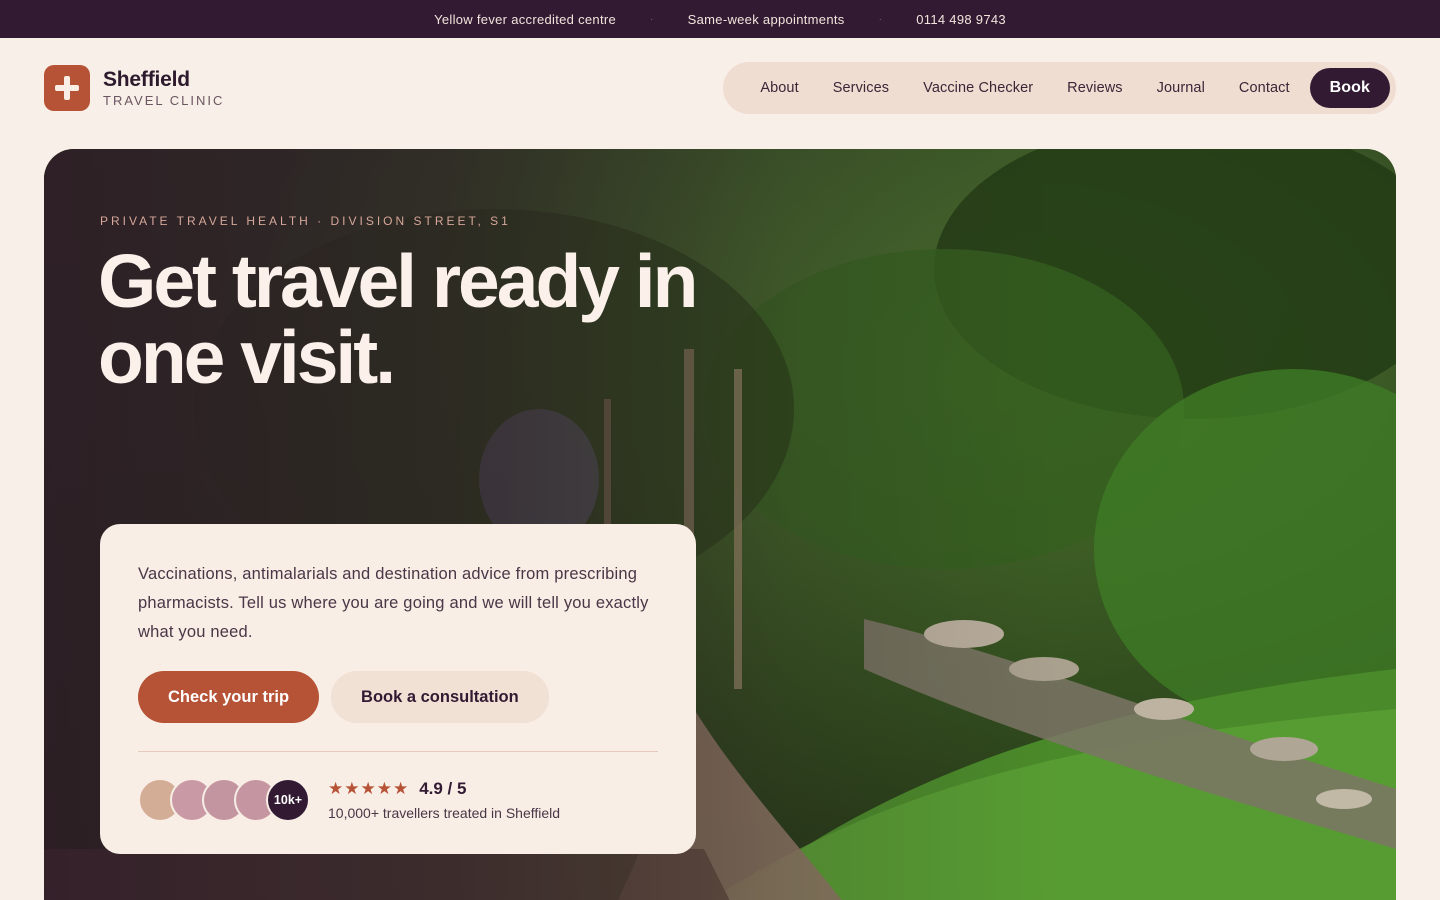  Describe the element at coordinates (369, 788) in the screenshot. I see `star-rating-icon: ★★★★★` at that location.